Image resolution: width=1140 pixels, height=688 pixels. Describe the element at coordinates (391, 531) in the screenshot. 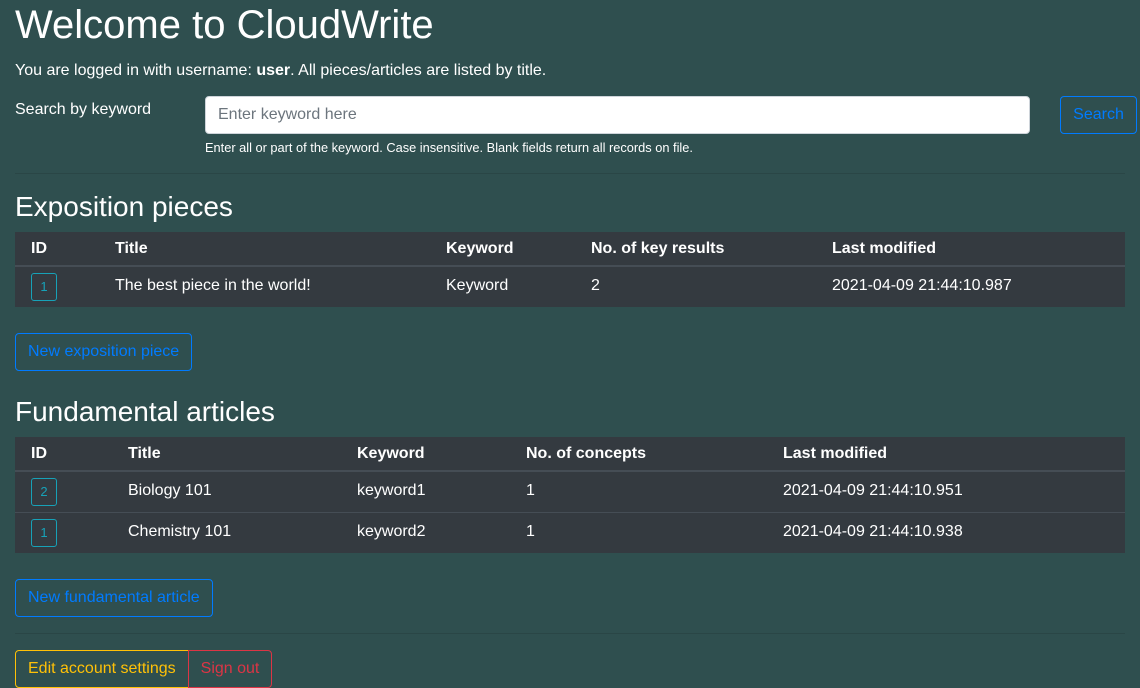

I see `article-keyword: keyword2` at that location.